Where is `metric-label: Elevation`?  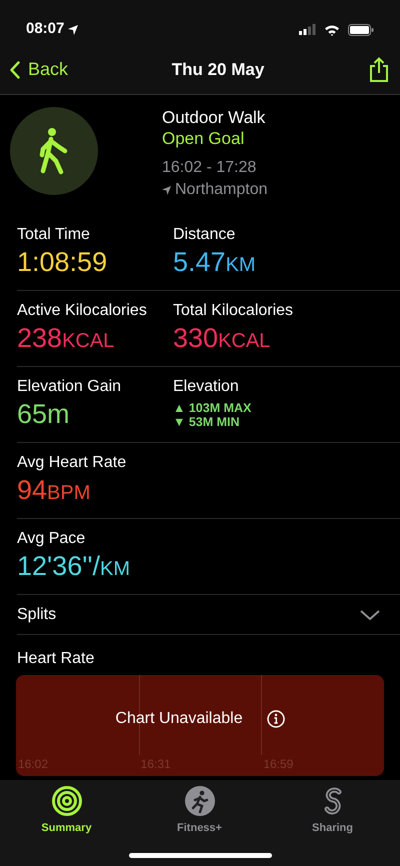
metric-label: Elevation is located at coordinates (206, 387).